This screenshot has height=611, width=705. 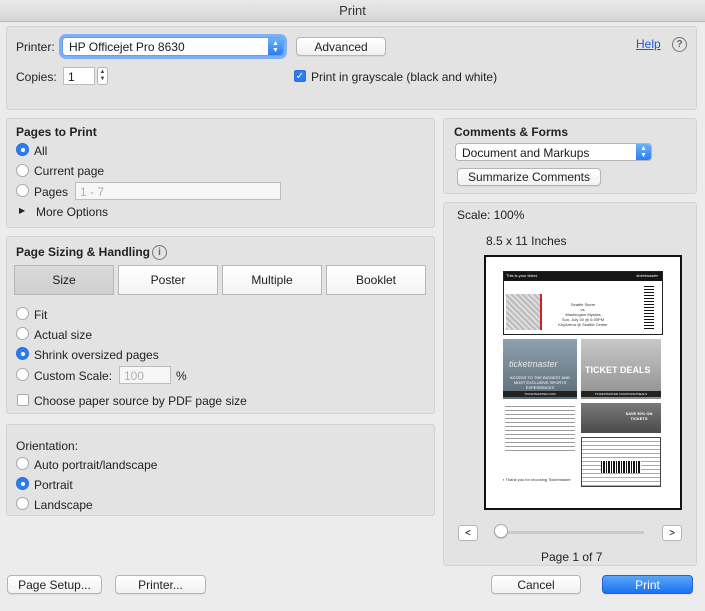 What do you see at coordinates (47, 446) in the screenshot?
I see `orientation-title: Orientation:` at bounding box center [47, 446].